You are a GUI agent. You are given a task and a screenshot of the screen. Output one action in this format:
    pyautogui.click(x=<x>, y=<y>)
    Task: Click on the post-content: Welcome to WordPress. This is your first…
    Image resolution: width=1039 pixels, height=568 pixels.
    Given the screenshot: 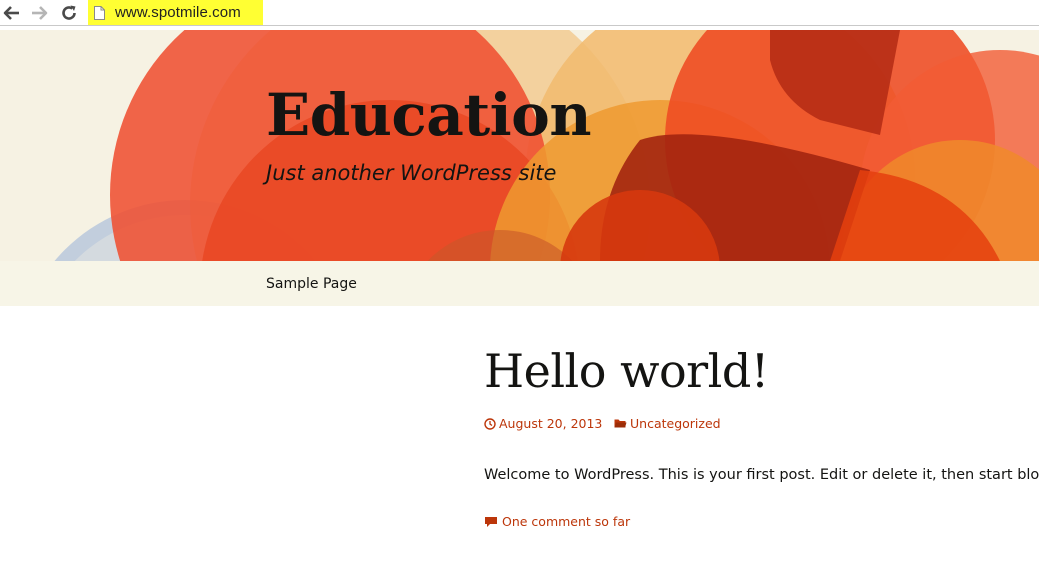 What is the action you would take?
    pyautogui.click(x=761, y=475)
    